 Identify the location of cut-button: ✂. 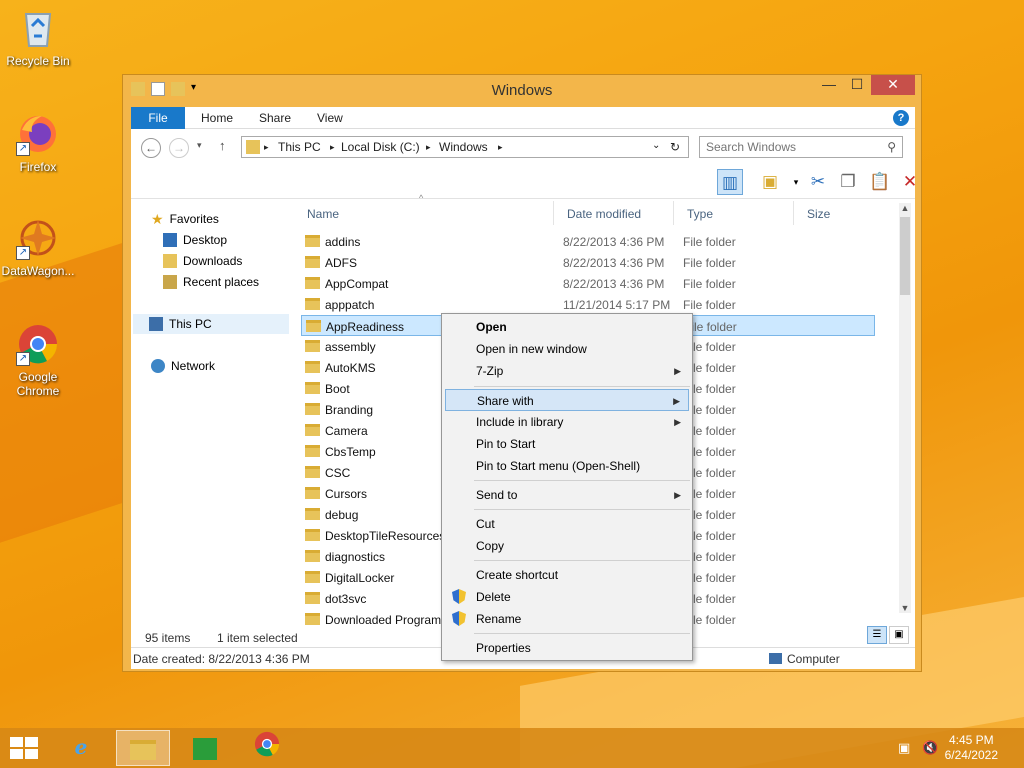
(818, 182).